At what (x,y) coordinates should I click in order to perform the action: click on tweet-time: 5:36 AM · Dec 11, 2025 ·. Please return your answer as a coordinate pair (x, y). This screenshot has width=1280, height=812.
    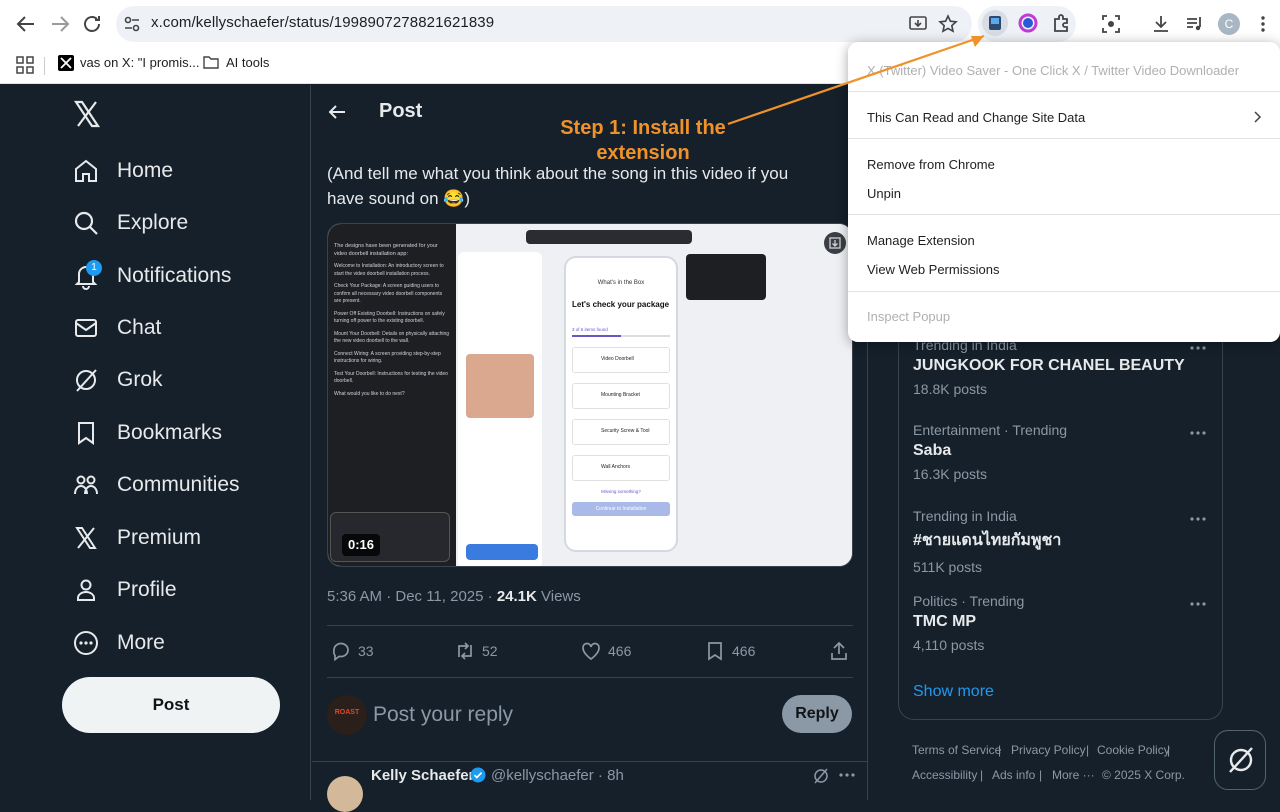
    Looking at the image, I should click on (412, 596).